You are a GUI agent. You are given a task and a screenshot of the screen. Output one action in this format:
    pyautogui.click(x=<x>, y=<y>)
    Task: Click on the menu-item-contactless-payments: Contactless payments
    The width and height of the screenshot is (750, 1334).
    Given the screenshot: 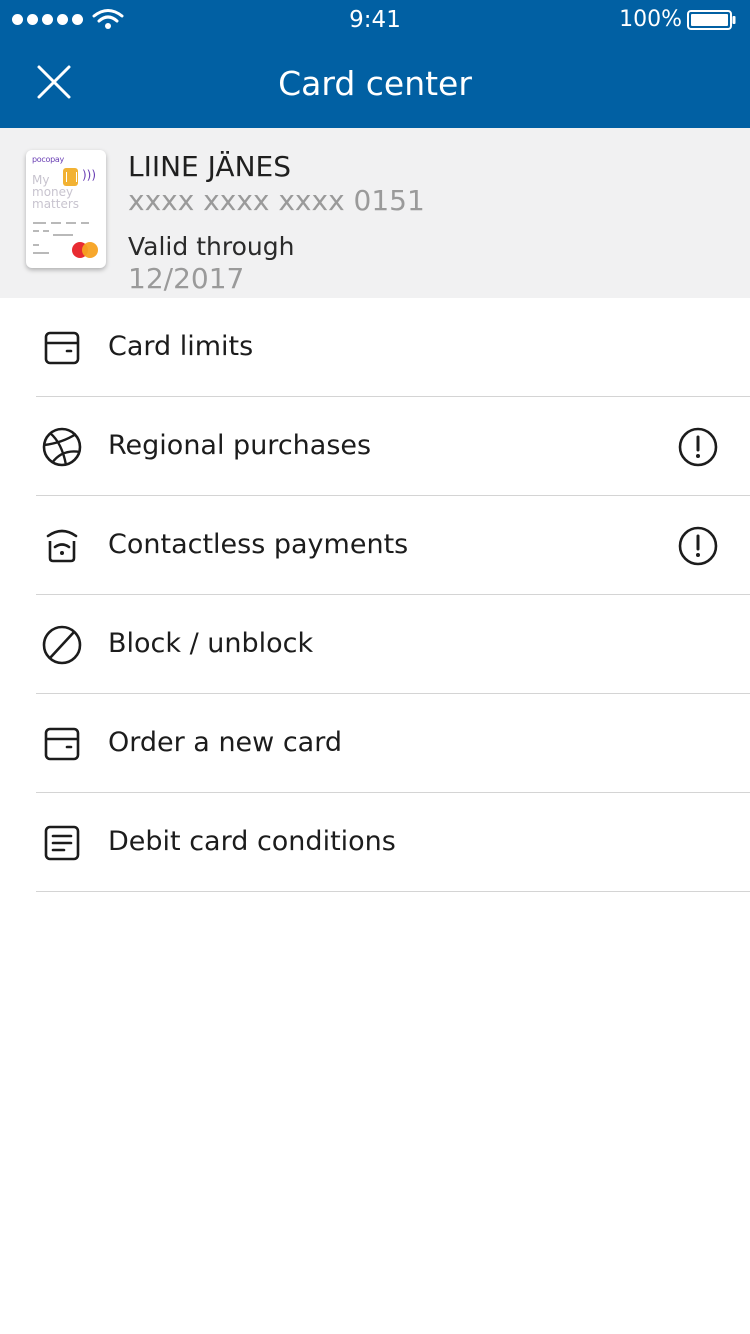 What is the action you would take?
    pyautogui.click(x=375, y=545)
    